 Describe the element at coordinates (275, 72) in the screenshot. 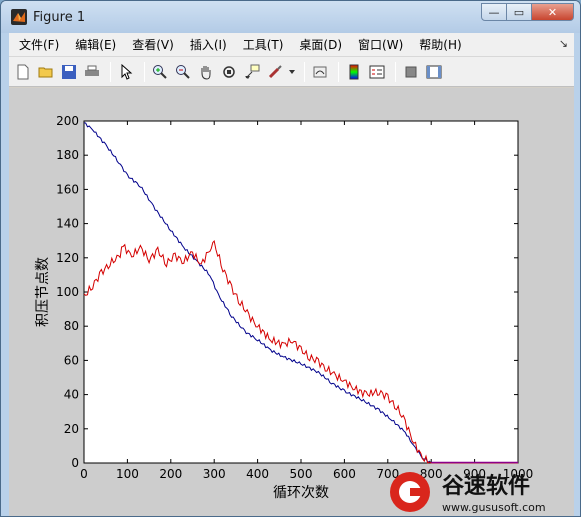

I see `brush-icon` at that location.